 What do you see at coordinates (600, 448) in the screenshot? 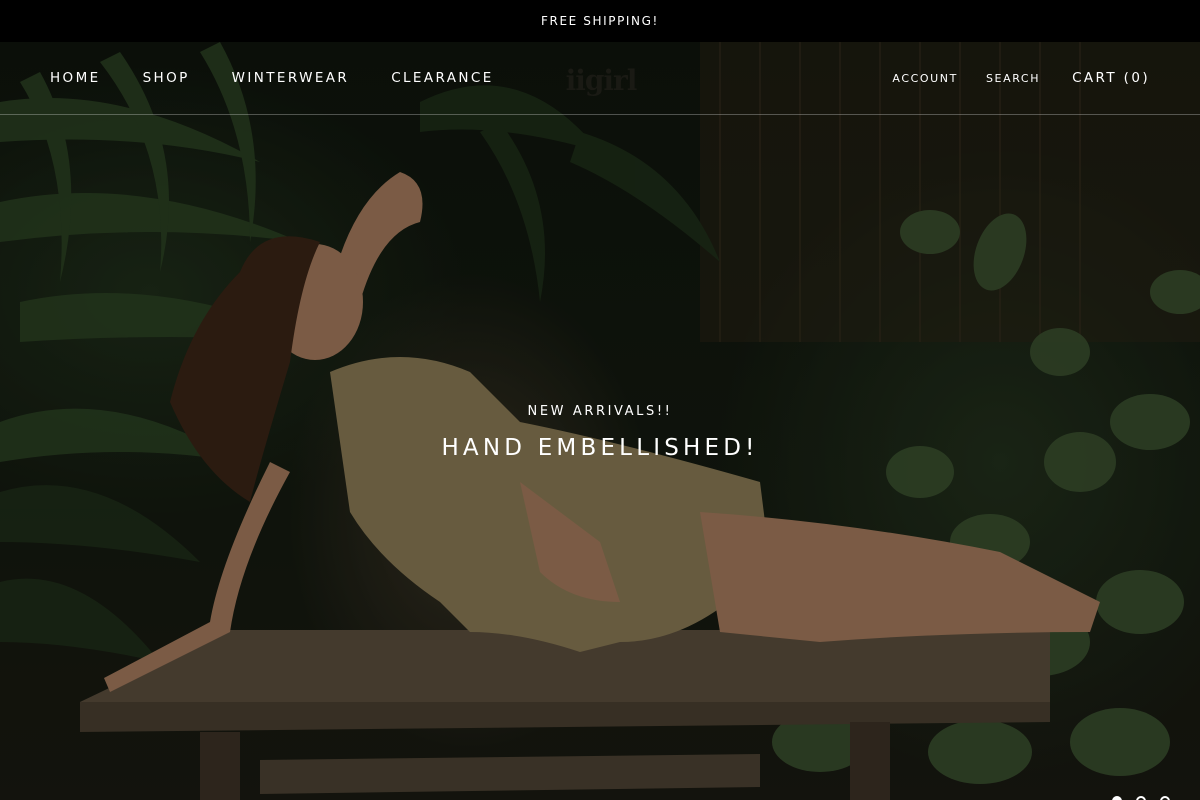
I see `hero-heading: HAND EMBELLISHED!` at bounding box center [600, 448].